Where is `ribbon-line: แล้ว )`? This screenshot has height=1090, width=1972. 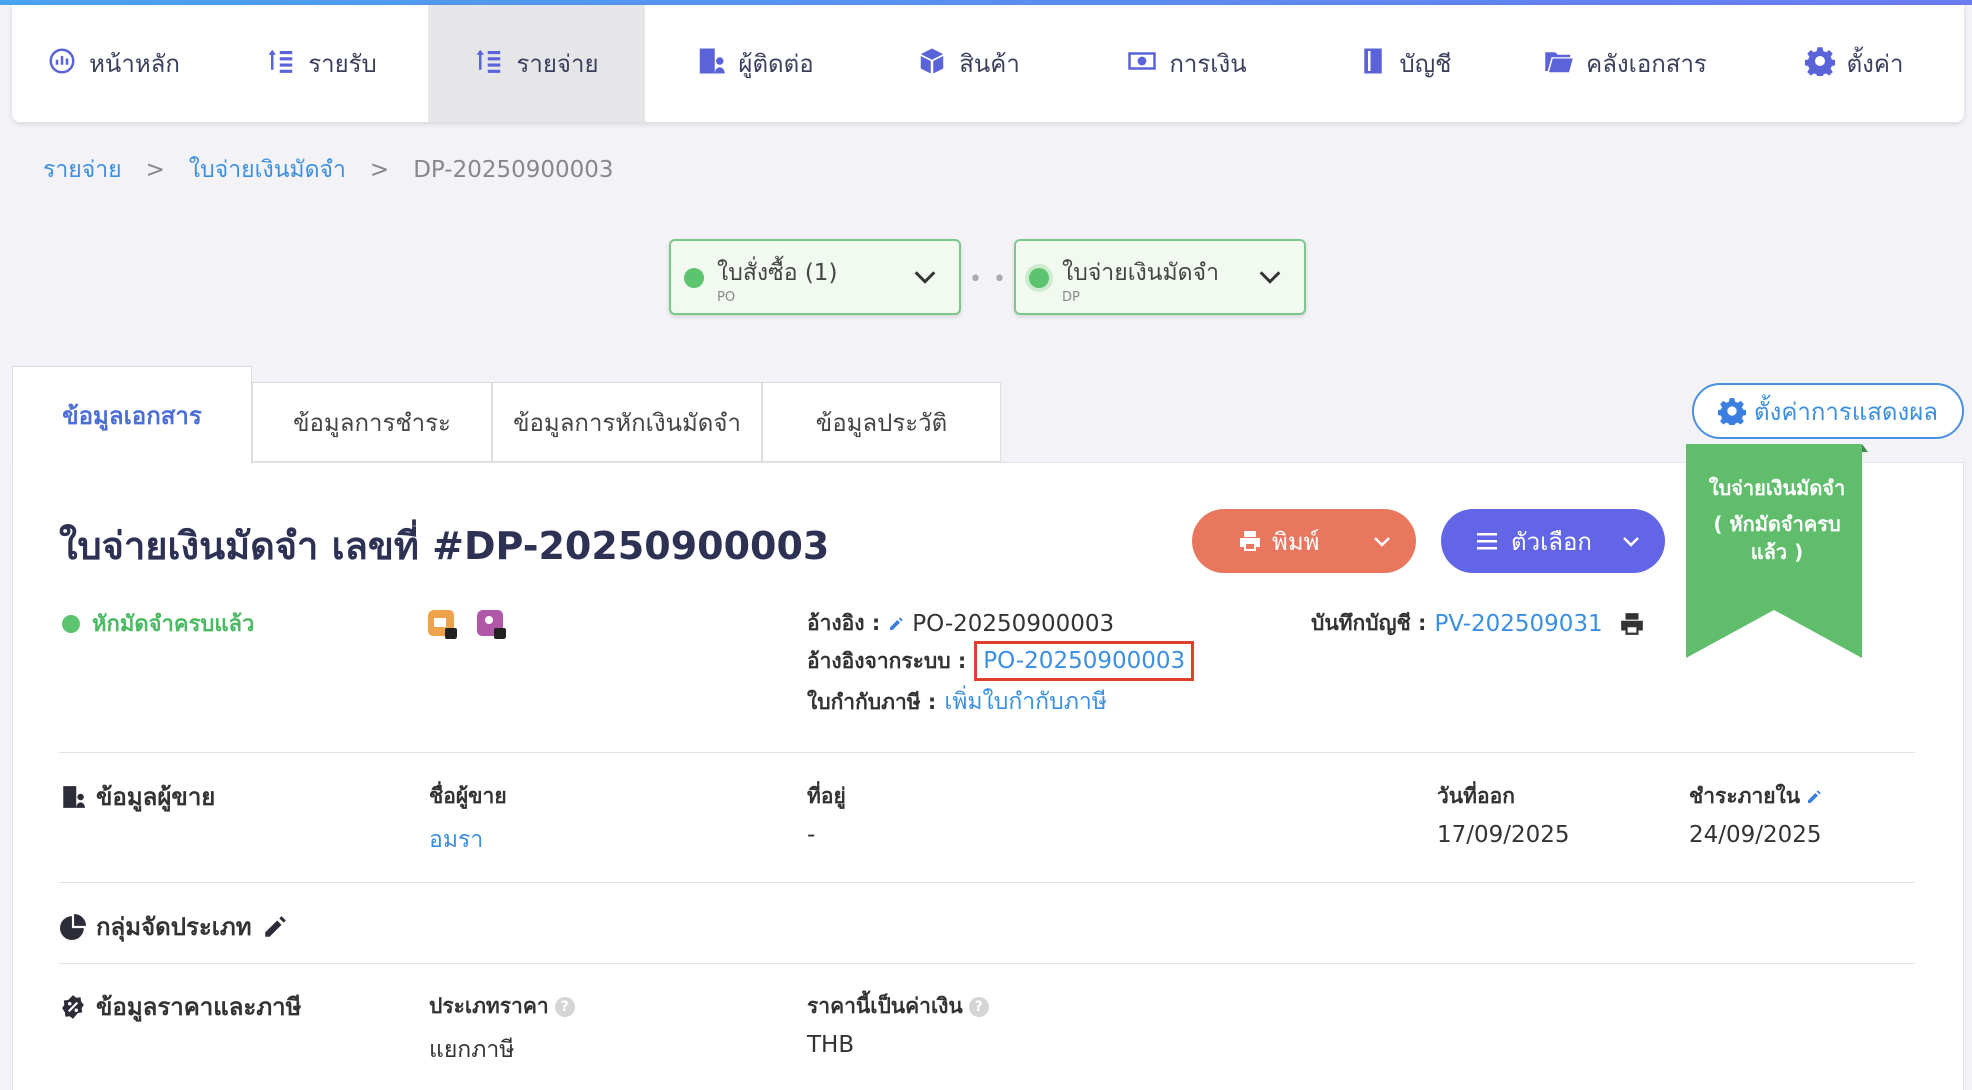
ribbon-line: แล้ว ) is located at coordinates (1777, 552).